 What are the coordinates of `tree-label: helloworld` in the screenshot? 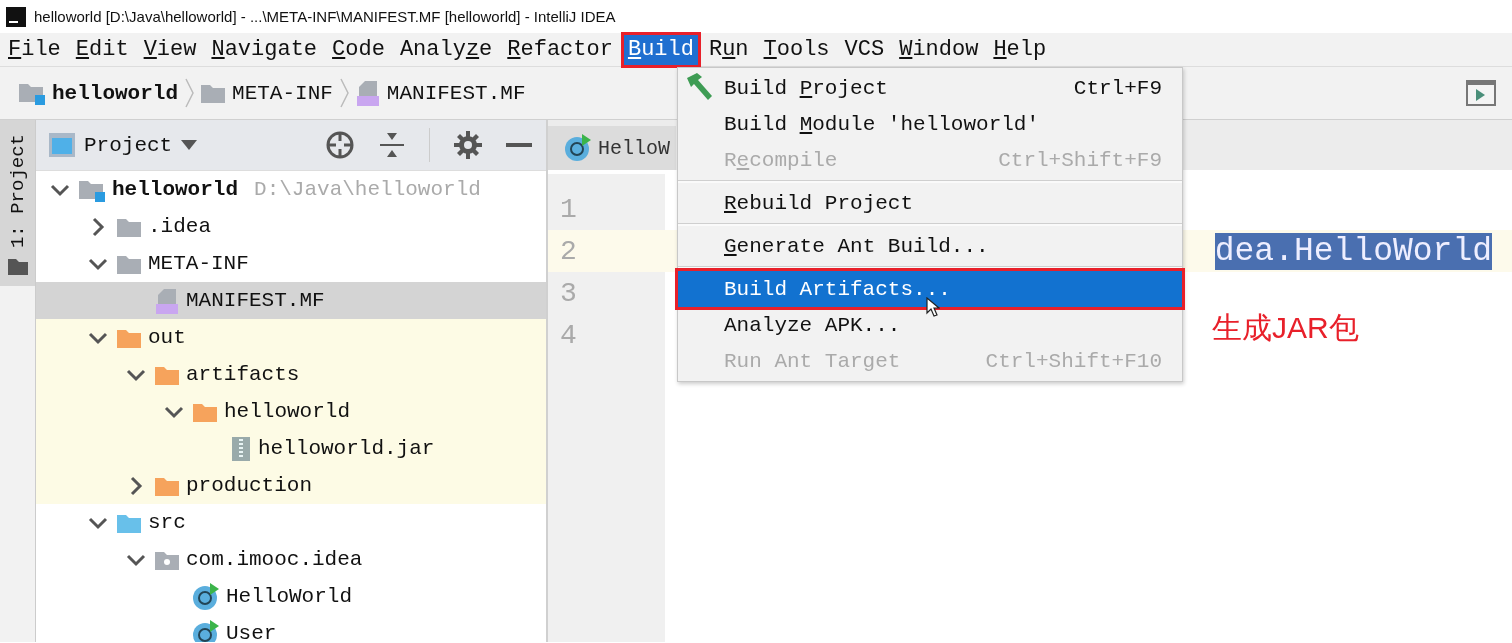 It's located at (175, 189).